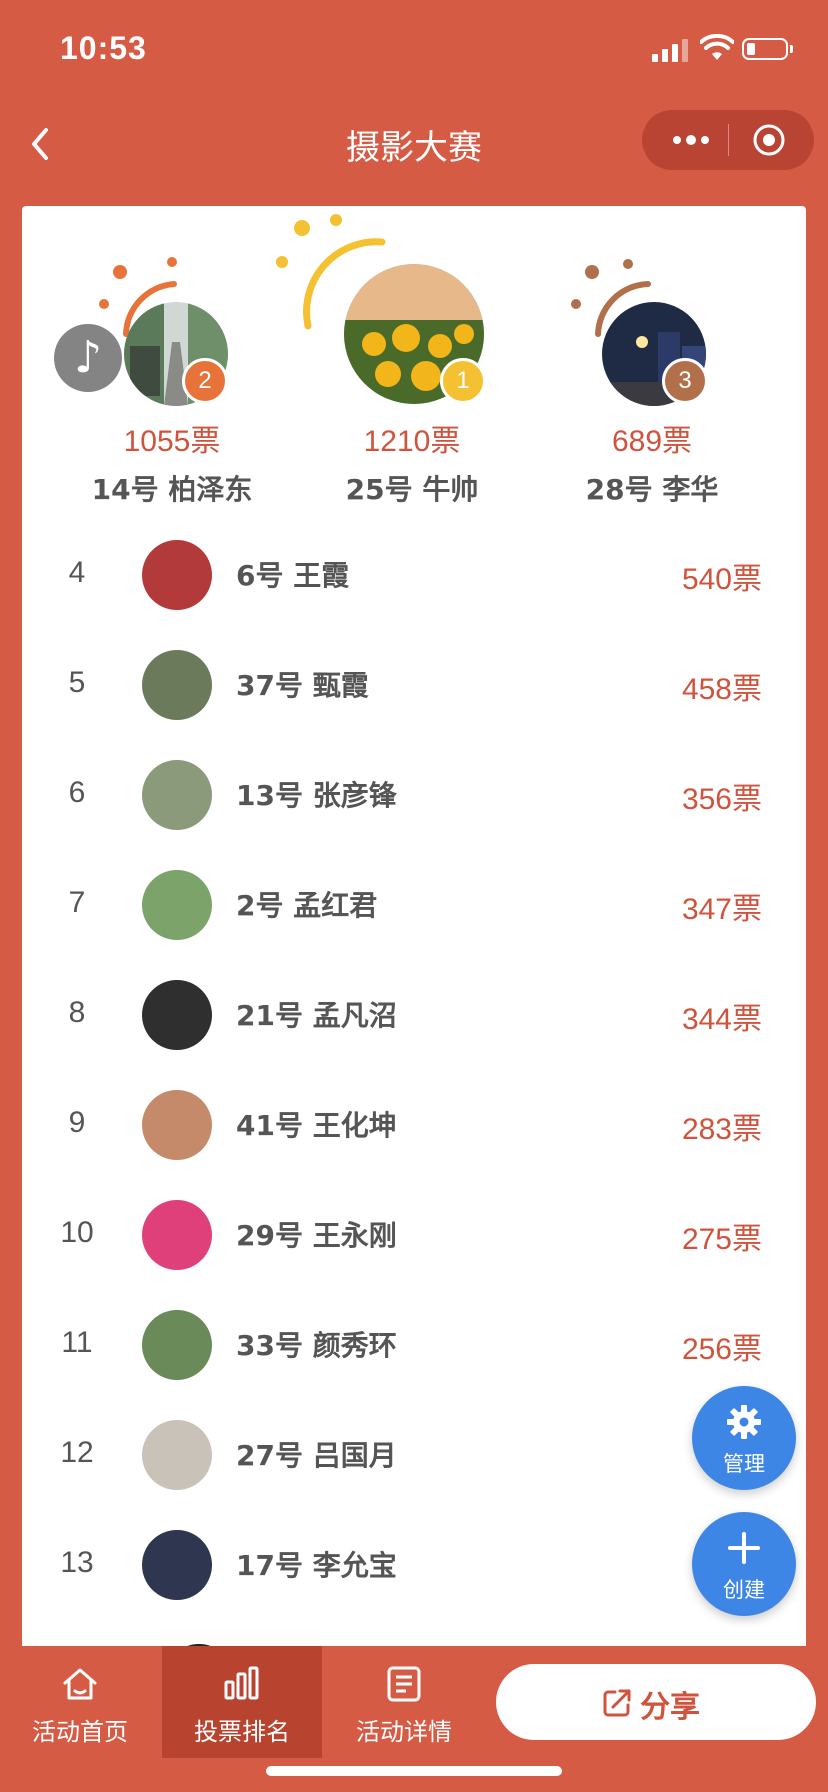 The height and width of the screenshot is (1792, 828). What do you see at coordinates (316, 1125) in the screenshot?
I see `entry-name: 41号 王化坤` at bounding box center [316, 1125].